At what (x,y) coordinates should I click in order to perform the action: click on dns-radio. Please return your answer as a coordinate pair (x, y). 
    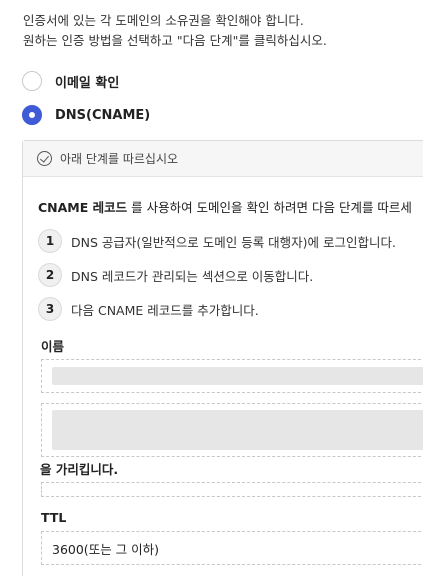
    Looking at the image, I should click on (32, 115).